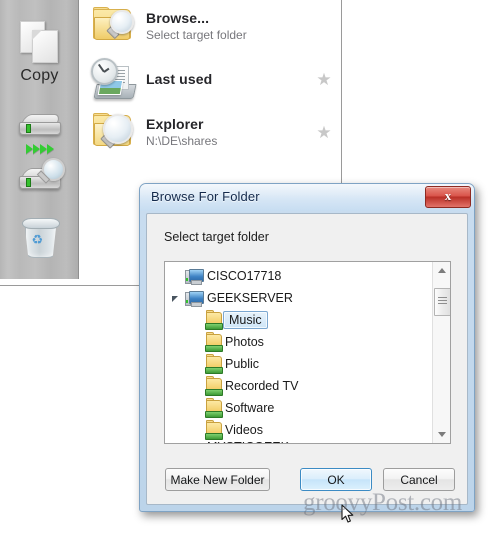  I want to click on copy-pages-icon, so click(40, 42).